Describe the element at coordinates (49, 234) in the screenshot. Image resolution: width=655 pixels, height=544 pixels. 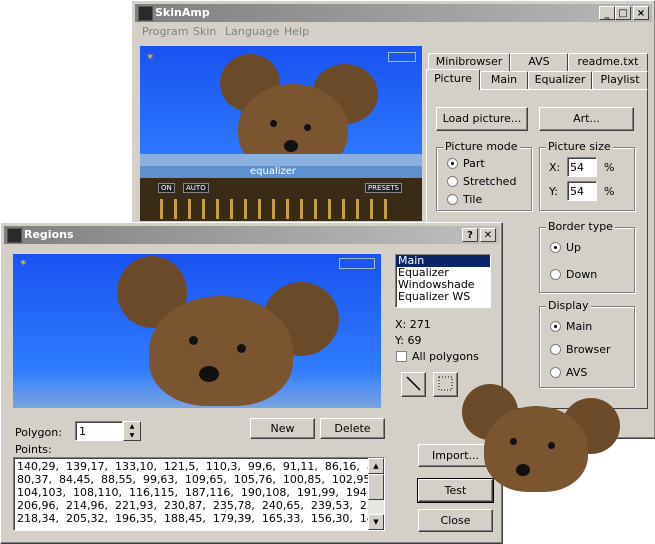
I see `regions-title: Regions` at that location.